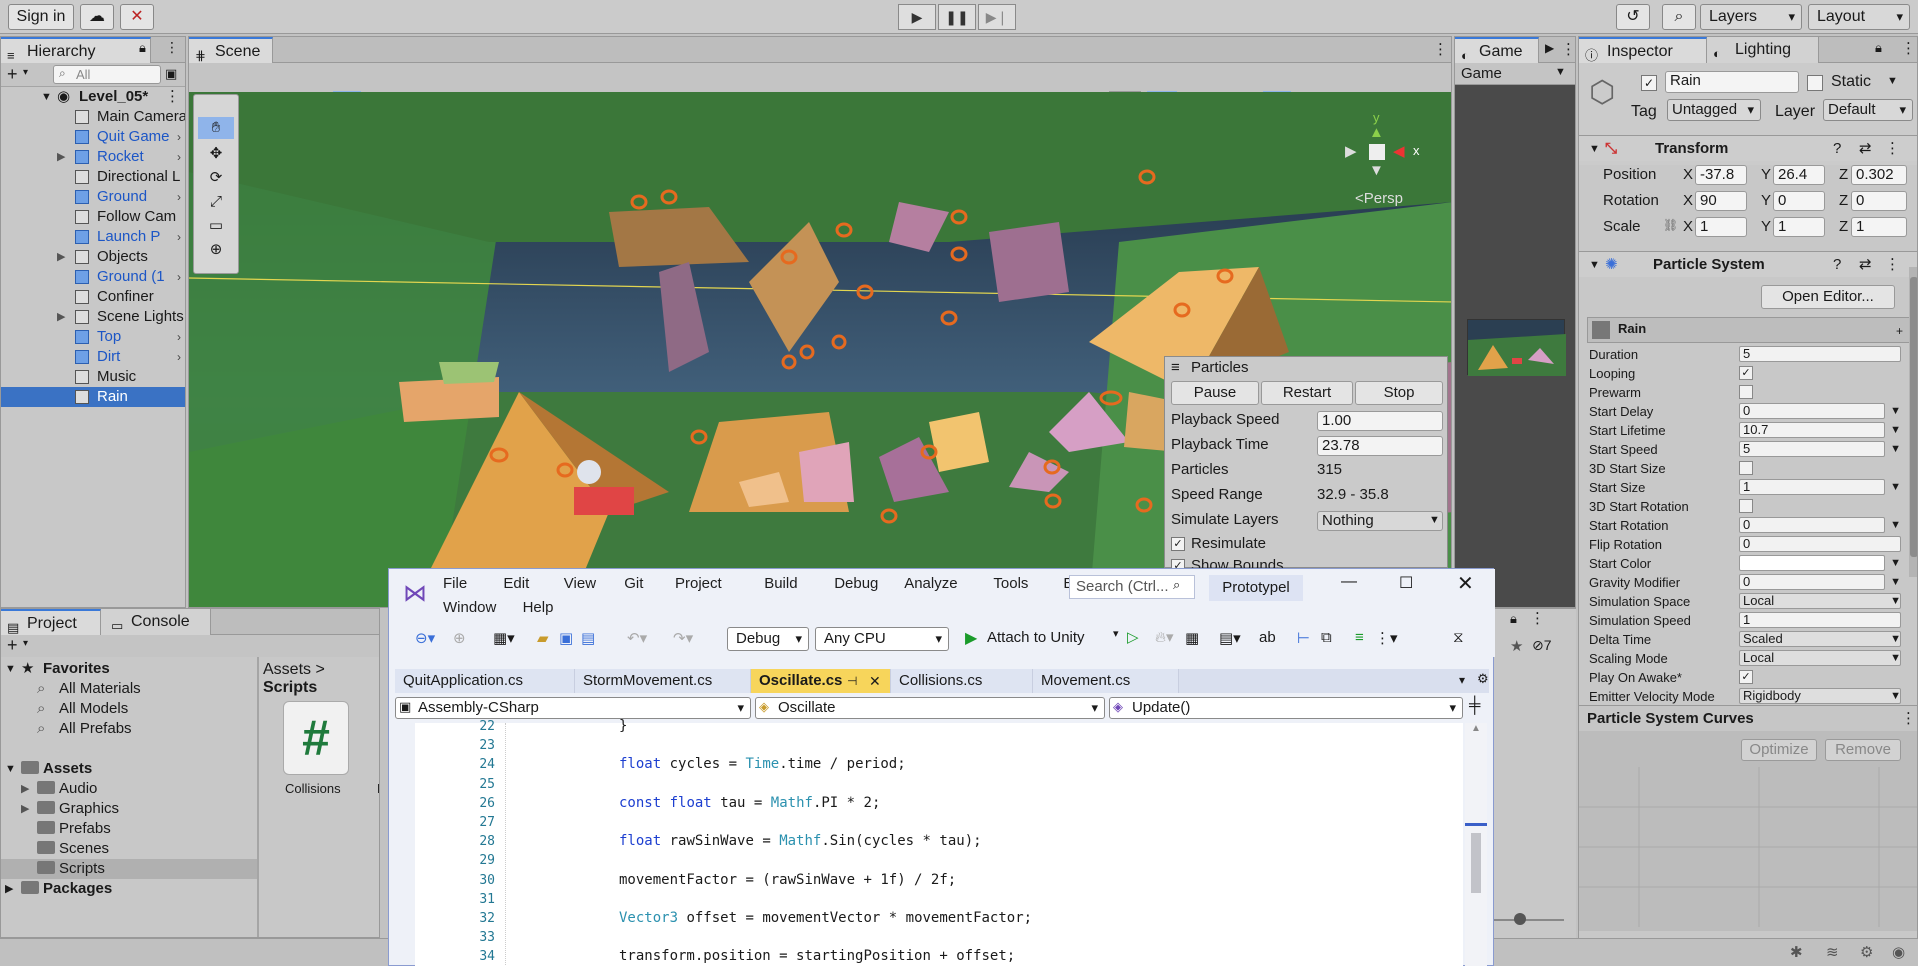 The height and width of the screenshot is (966, 1918). Describe the element at coordinates (129, 689) in the screenshot. I see `favorite-item: ⌕ All Materials` at that location.